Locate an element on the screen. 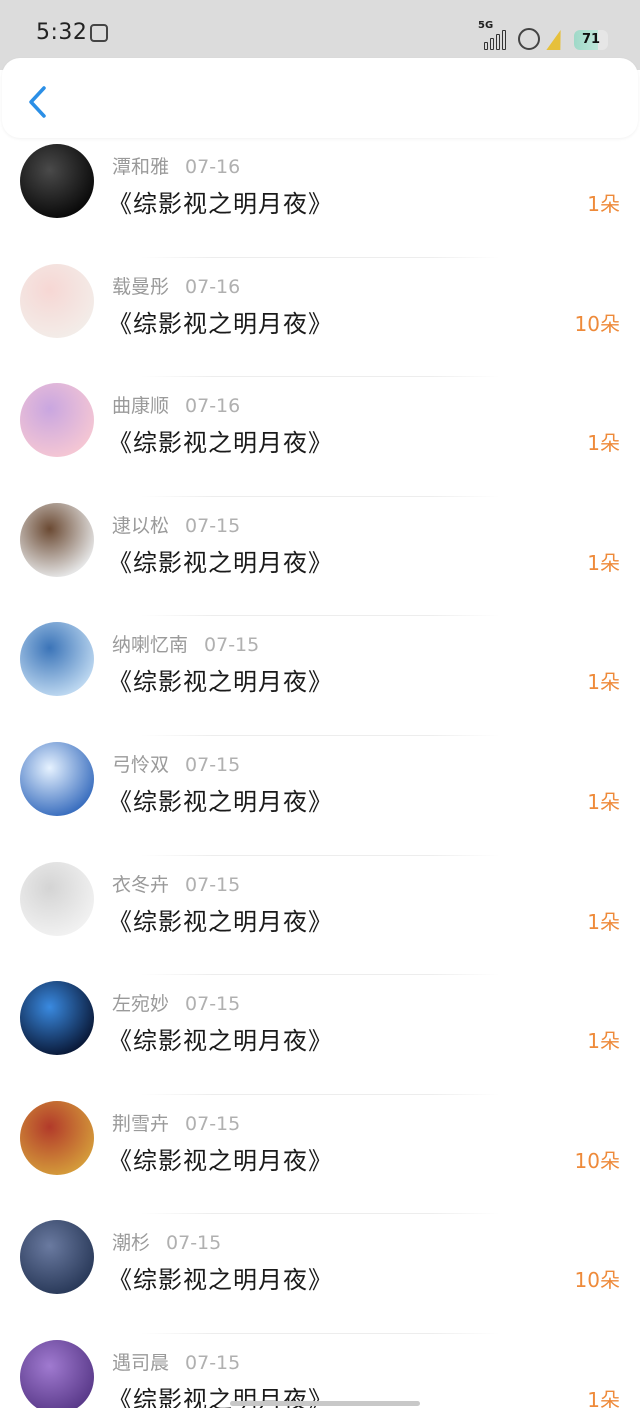 The width and height of the screenshot is (640, 1408). item-meta: 纳喇忆南 07-15 is located at coordinates (185, 643).